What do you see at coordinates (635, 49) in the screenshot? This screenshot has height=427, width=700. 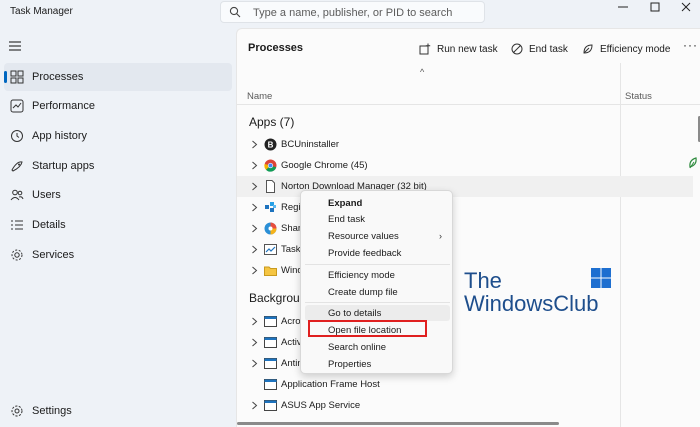 I see `efficiency-mode-label: Efficiency mode` at bounding box center [635, 49].